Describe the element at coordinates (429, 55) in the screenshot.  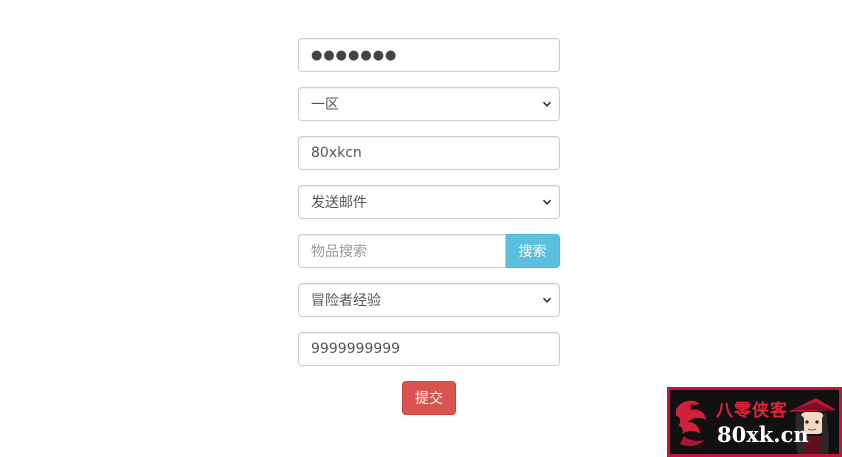
I see `password-field: ●●●●●●●` at that location.